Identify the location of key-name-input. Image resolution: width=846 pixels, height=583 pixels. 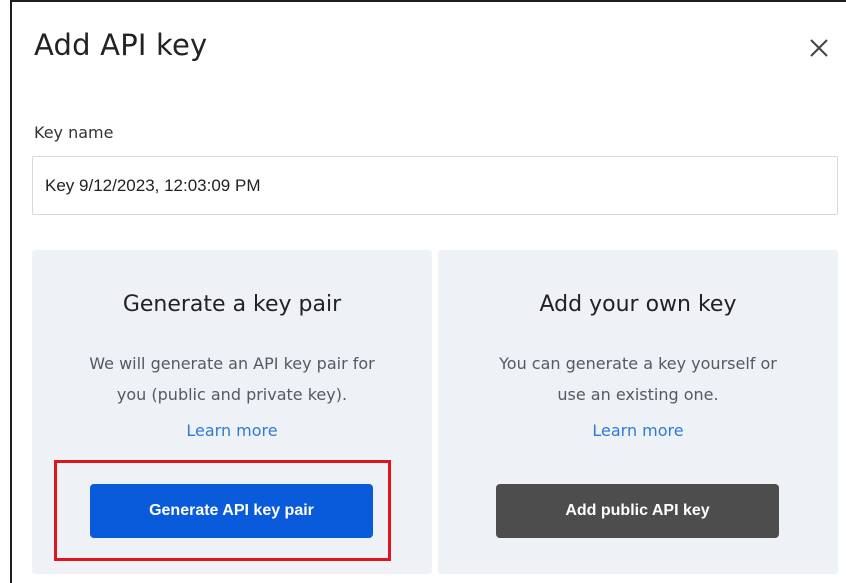
(435, 185).